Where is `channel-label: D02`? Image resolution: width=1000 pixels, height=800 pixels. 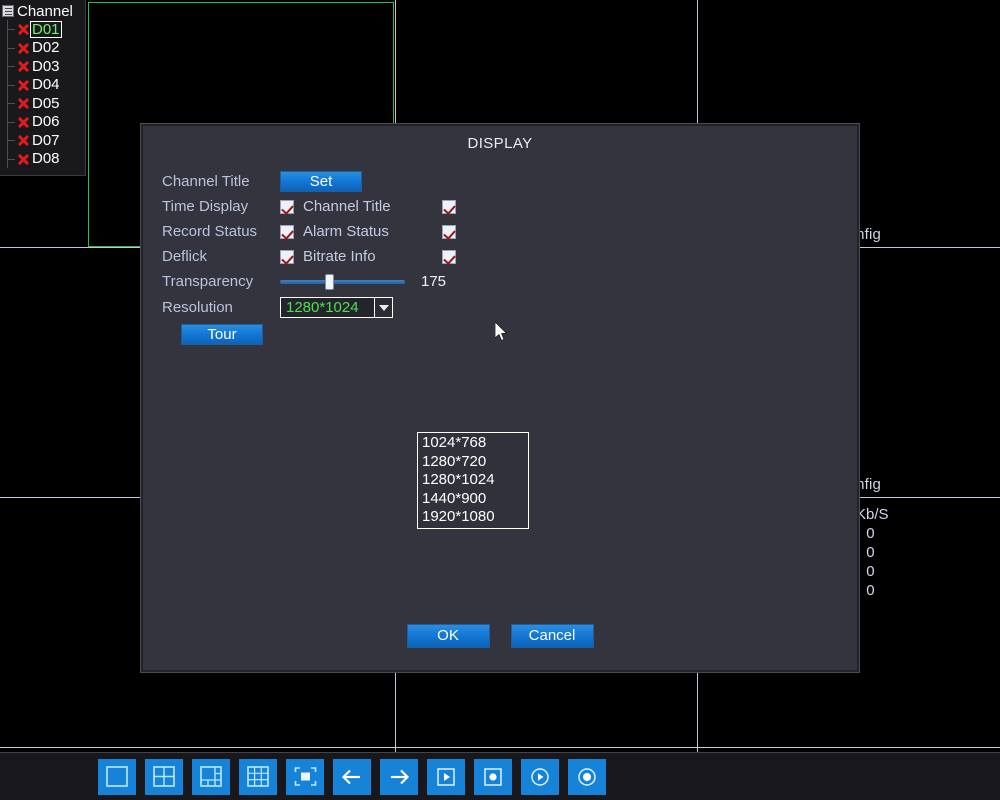 channel-label: D02 is located at coordinates (46, 48).